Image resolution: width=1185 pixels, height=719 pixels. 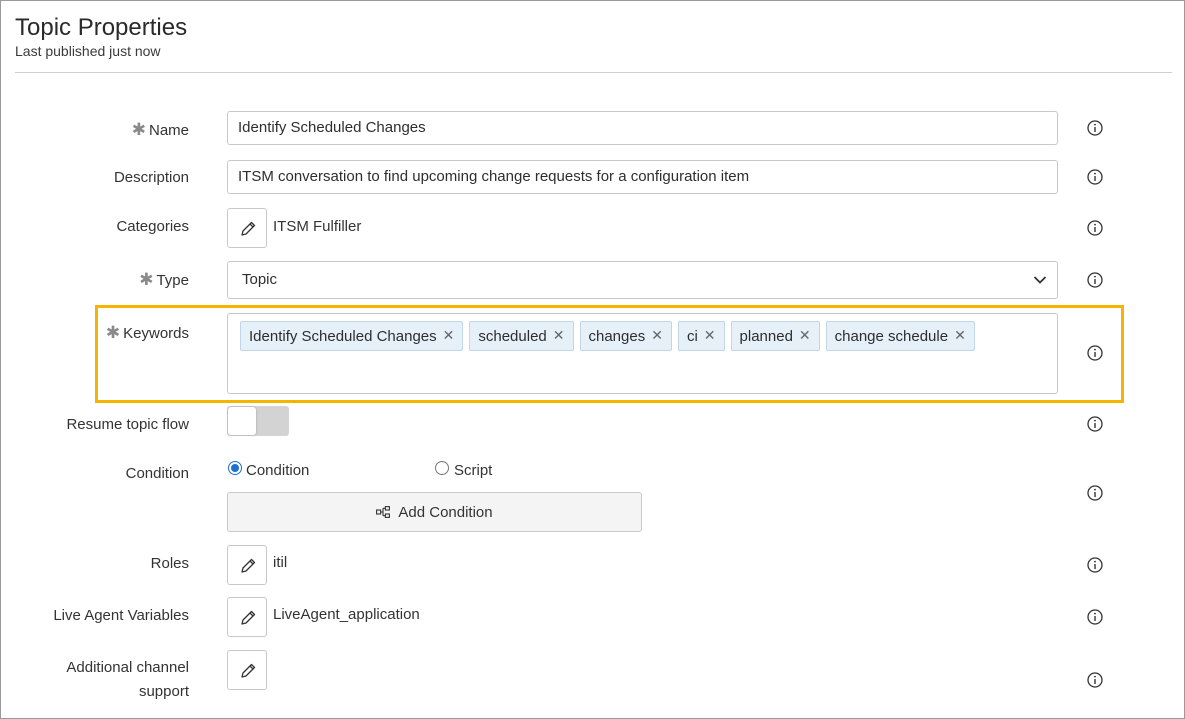 I want to click on resume-topic-flow-toggle, so click(x=258, y=421).